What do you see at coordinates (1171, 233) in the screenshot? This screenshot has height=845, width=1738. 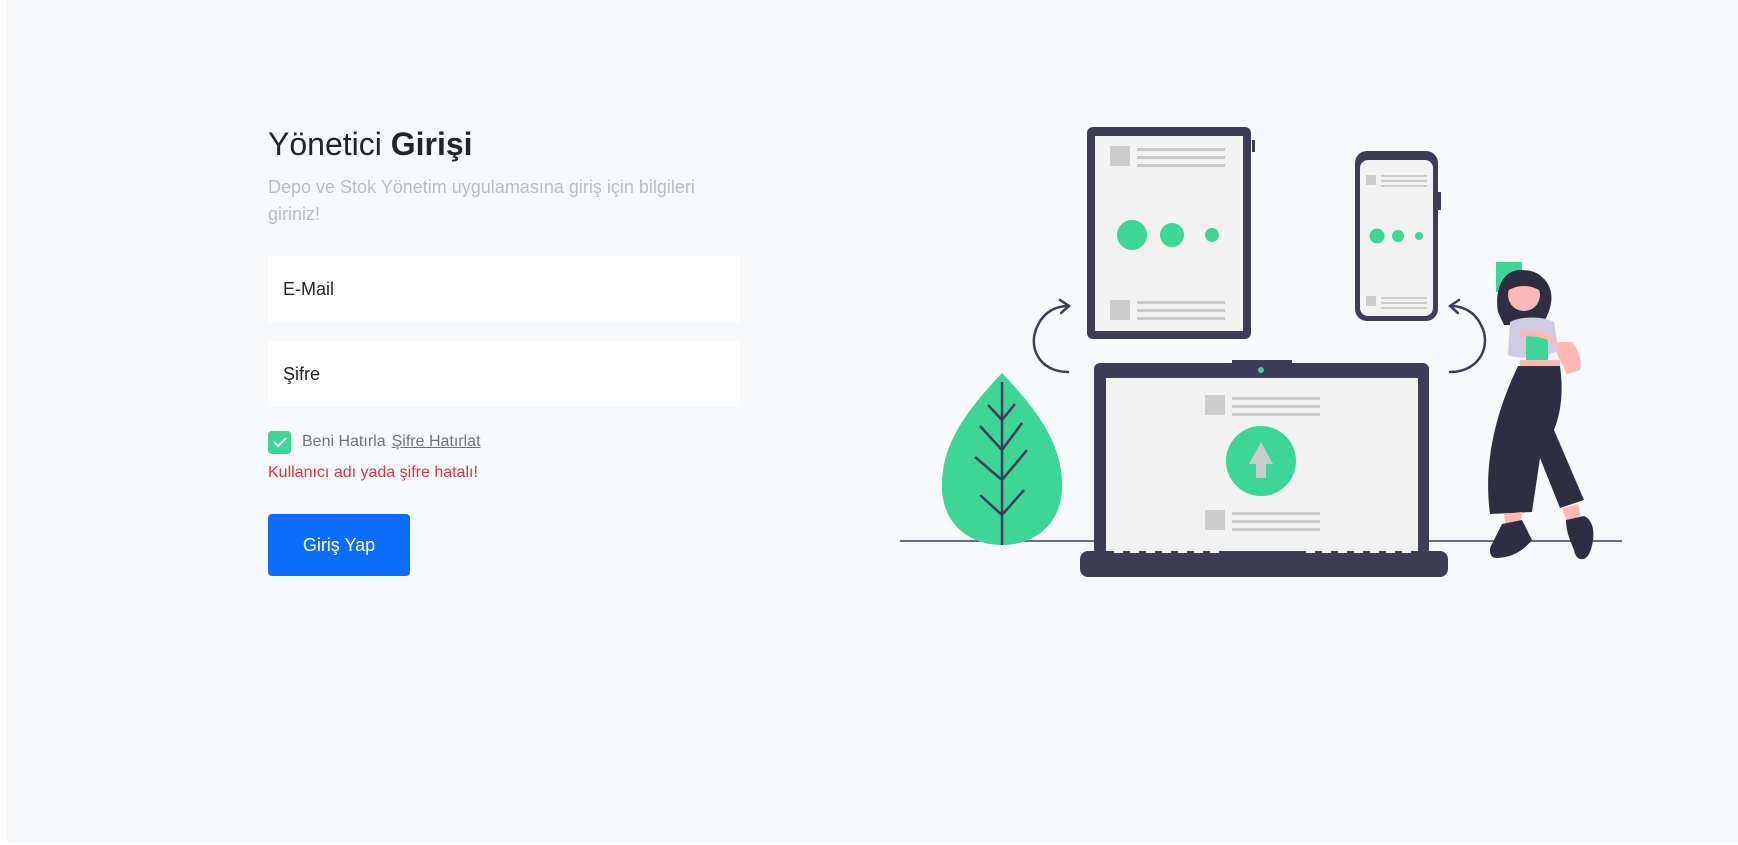 I see `tablet-icon` at bounding box center [1171, 233].